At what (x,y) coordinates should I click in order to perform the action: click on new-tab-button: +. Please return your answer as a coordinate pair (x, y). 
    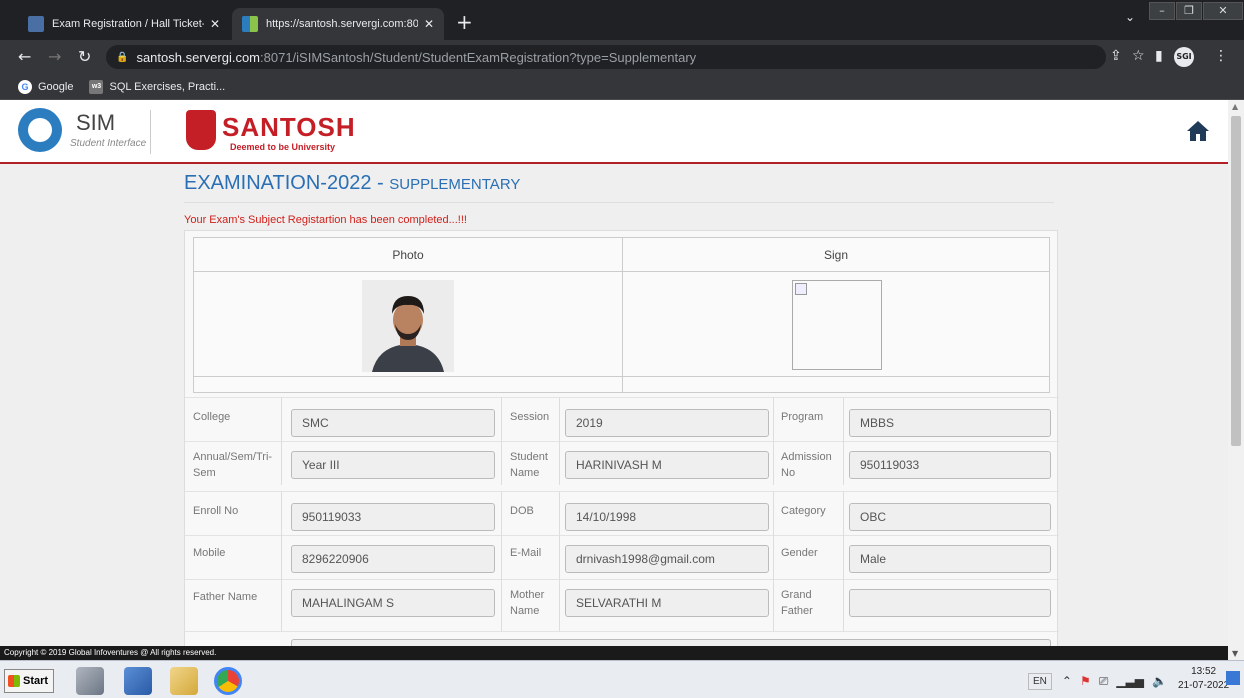
    Looking at the image, I should click on (464, 22).